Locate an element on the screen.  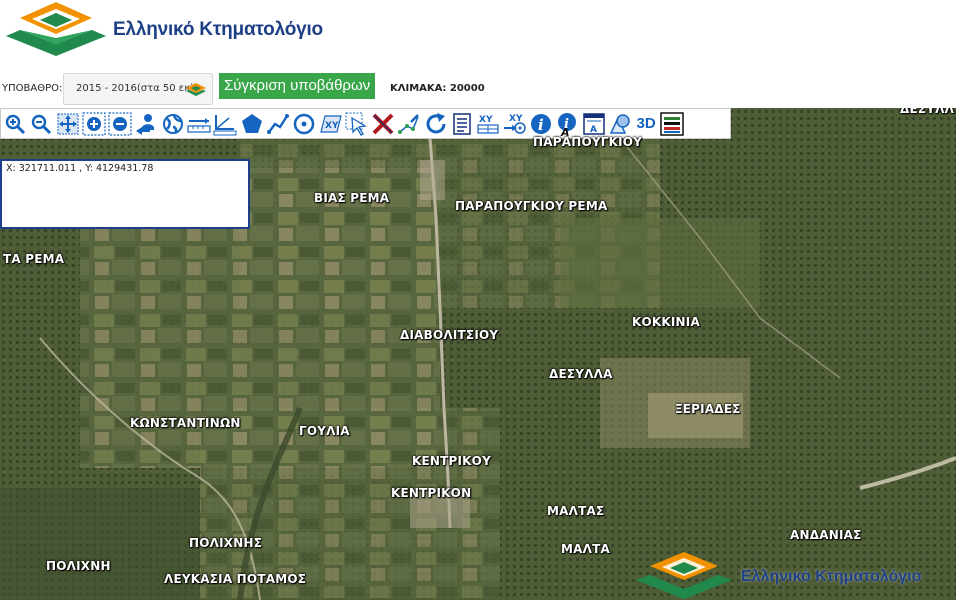
basemap-selected-value: 2015 - 2016(στα 50 εκ) is located at coordinates (135, 88).